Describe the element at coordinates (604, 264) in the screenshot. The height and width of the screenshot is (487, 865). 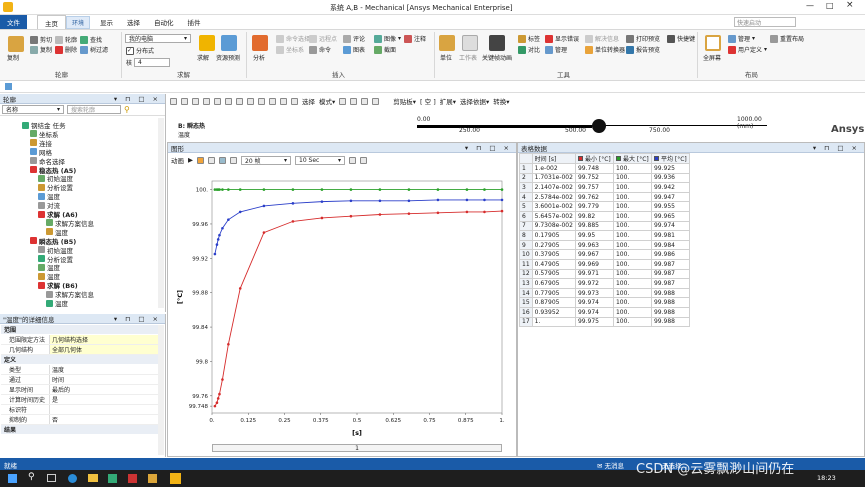
I see `table-row: 11 0.47905 99.969 100. 99.987` at that location.